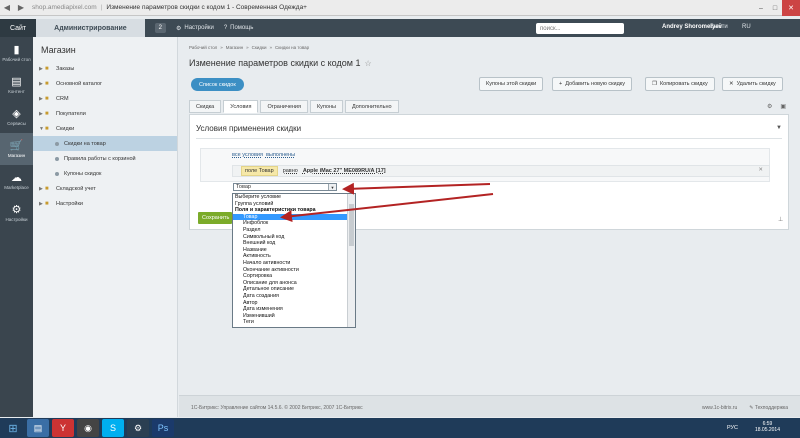 The width and height of the screenshot is (800, 438). I want to click on copy-discount-label: Копировать скидку, so click(683, 84).